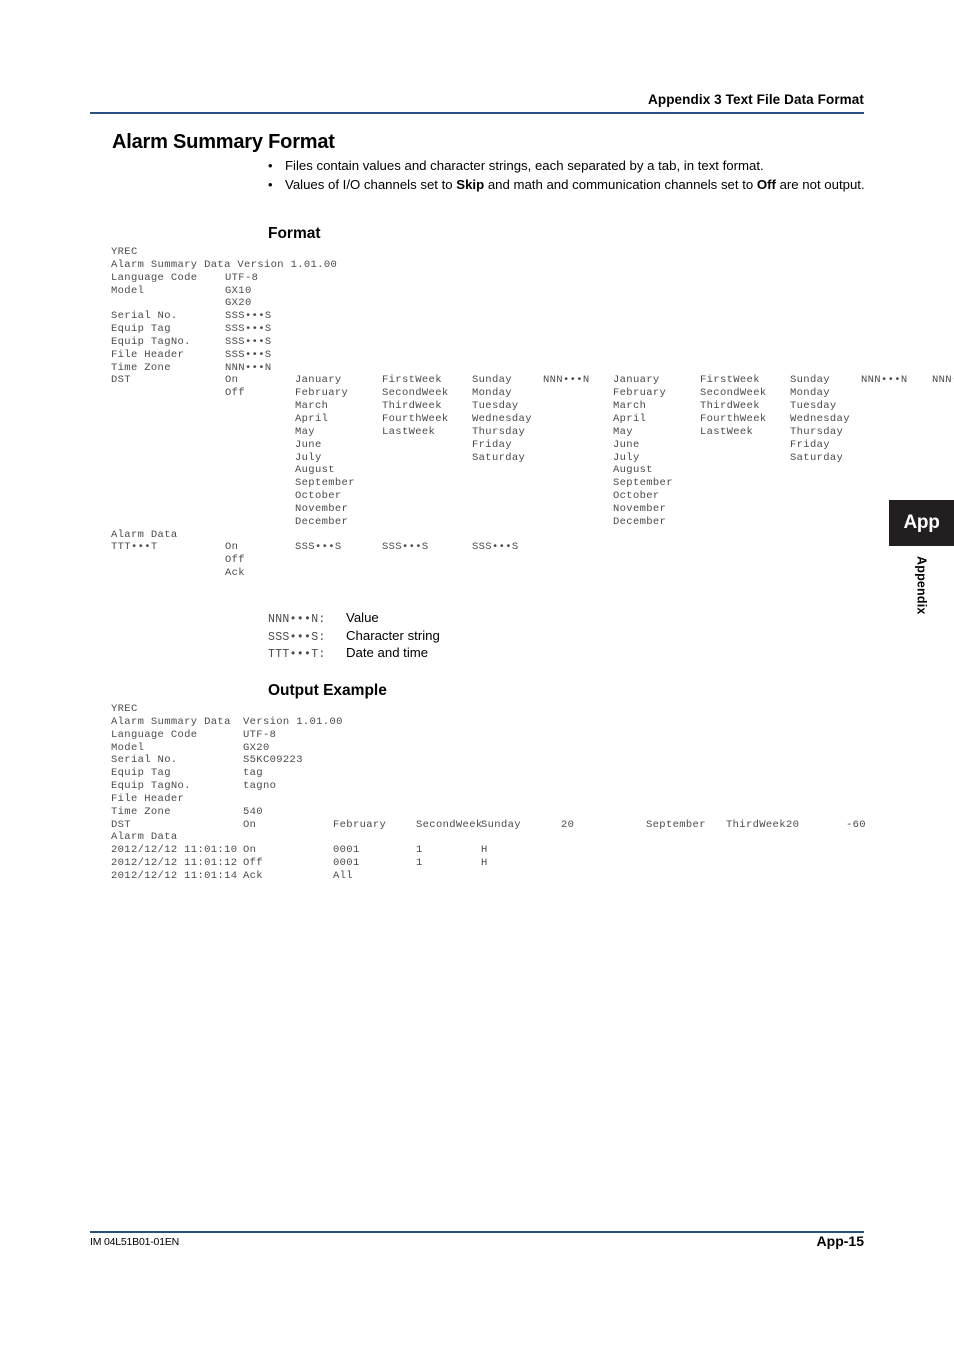  I want to click on code-cell: January, so click(318, 380).